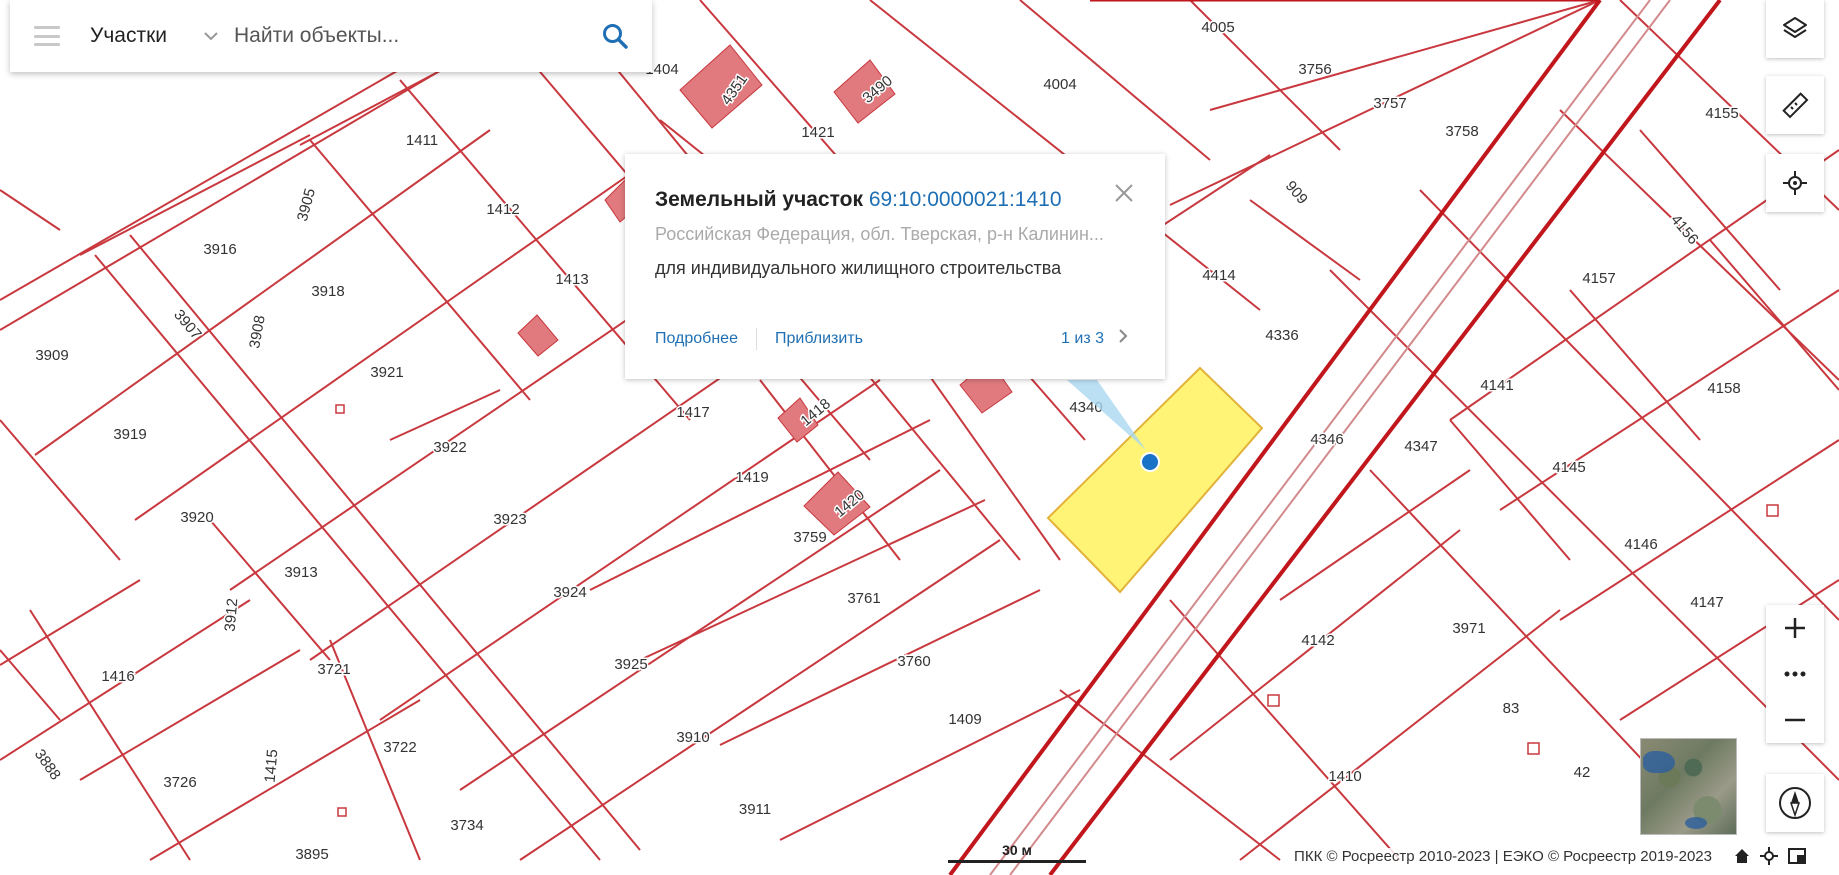  Describe the element at coordinates (819, 339) in the screenshot. I see `zoom-to-link: Приблизить` at that location.